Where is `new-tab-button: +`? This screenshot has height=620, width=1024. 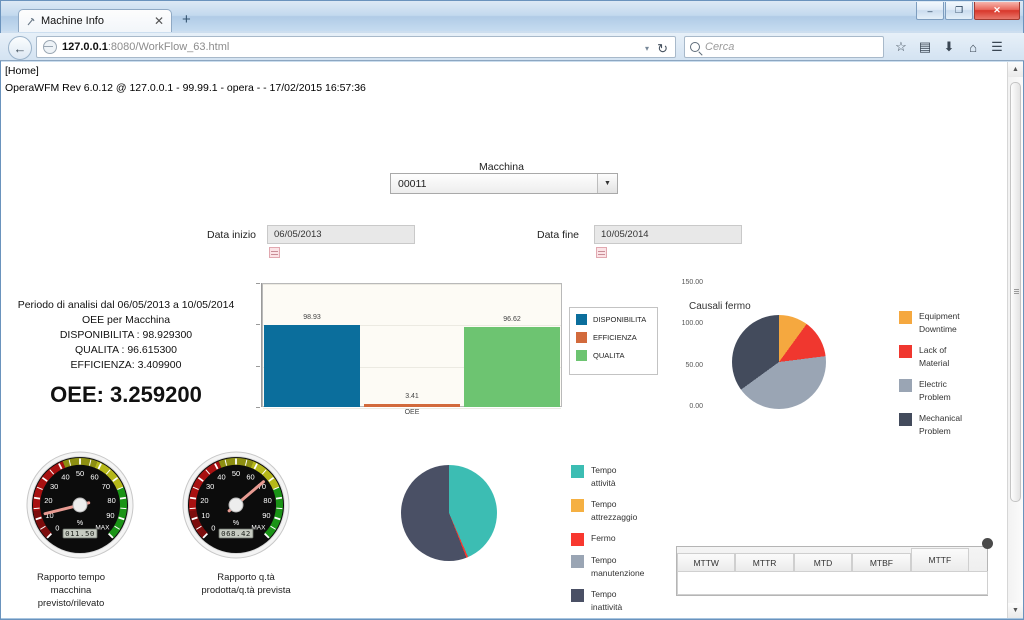
new-tab-button: + is located at coordinates (186, 20).